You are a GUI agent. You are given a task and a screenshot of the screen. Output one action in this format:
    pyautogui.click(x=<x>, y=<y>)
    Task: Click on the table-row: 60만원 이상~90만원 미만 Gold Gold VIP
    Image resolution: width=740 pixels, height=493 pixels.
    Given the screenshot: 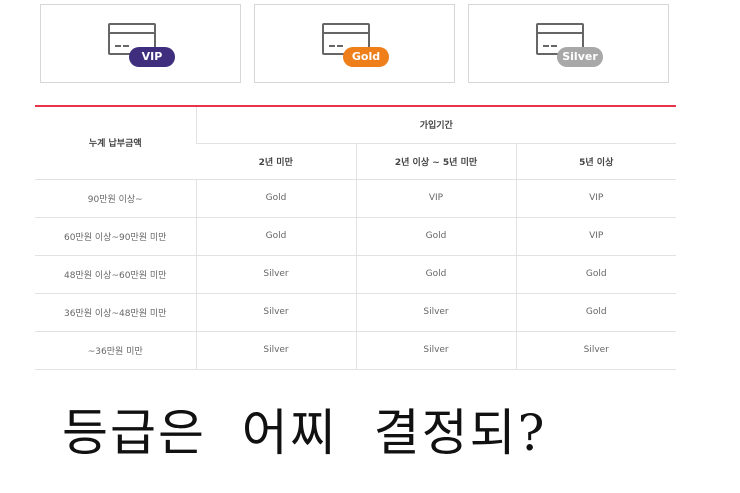 What is the action you would take?
    pyautogui.click(x=356, y=236)
    